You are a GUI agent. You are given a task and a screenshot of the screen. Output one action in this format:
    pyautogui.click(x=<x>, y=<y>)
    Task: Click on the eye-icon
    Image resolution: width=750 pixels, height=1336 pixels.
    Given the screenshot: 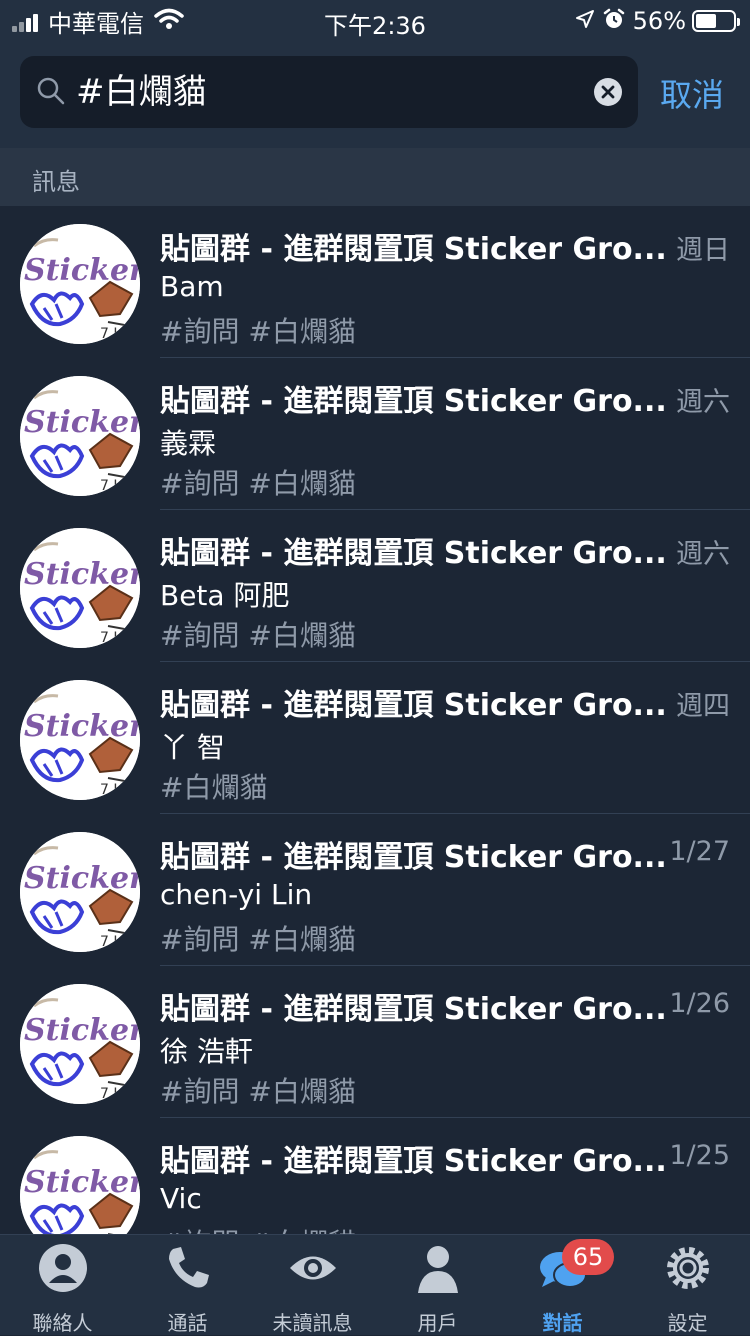 What is the action you would take?
    pyautogui.click(x=313, y=1268)
    